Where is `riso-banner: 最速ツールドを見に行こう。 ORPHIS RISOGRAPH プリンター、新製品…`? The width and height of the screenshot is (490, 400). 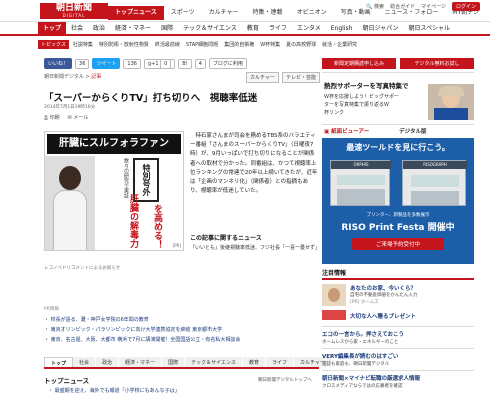
riso-banner: 最速ツールドを見に行こう。 ORPHIS RISOGRAPH プリンター、新製品… is located at coordinates (398, 201).